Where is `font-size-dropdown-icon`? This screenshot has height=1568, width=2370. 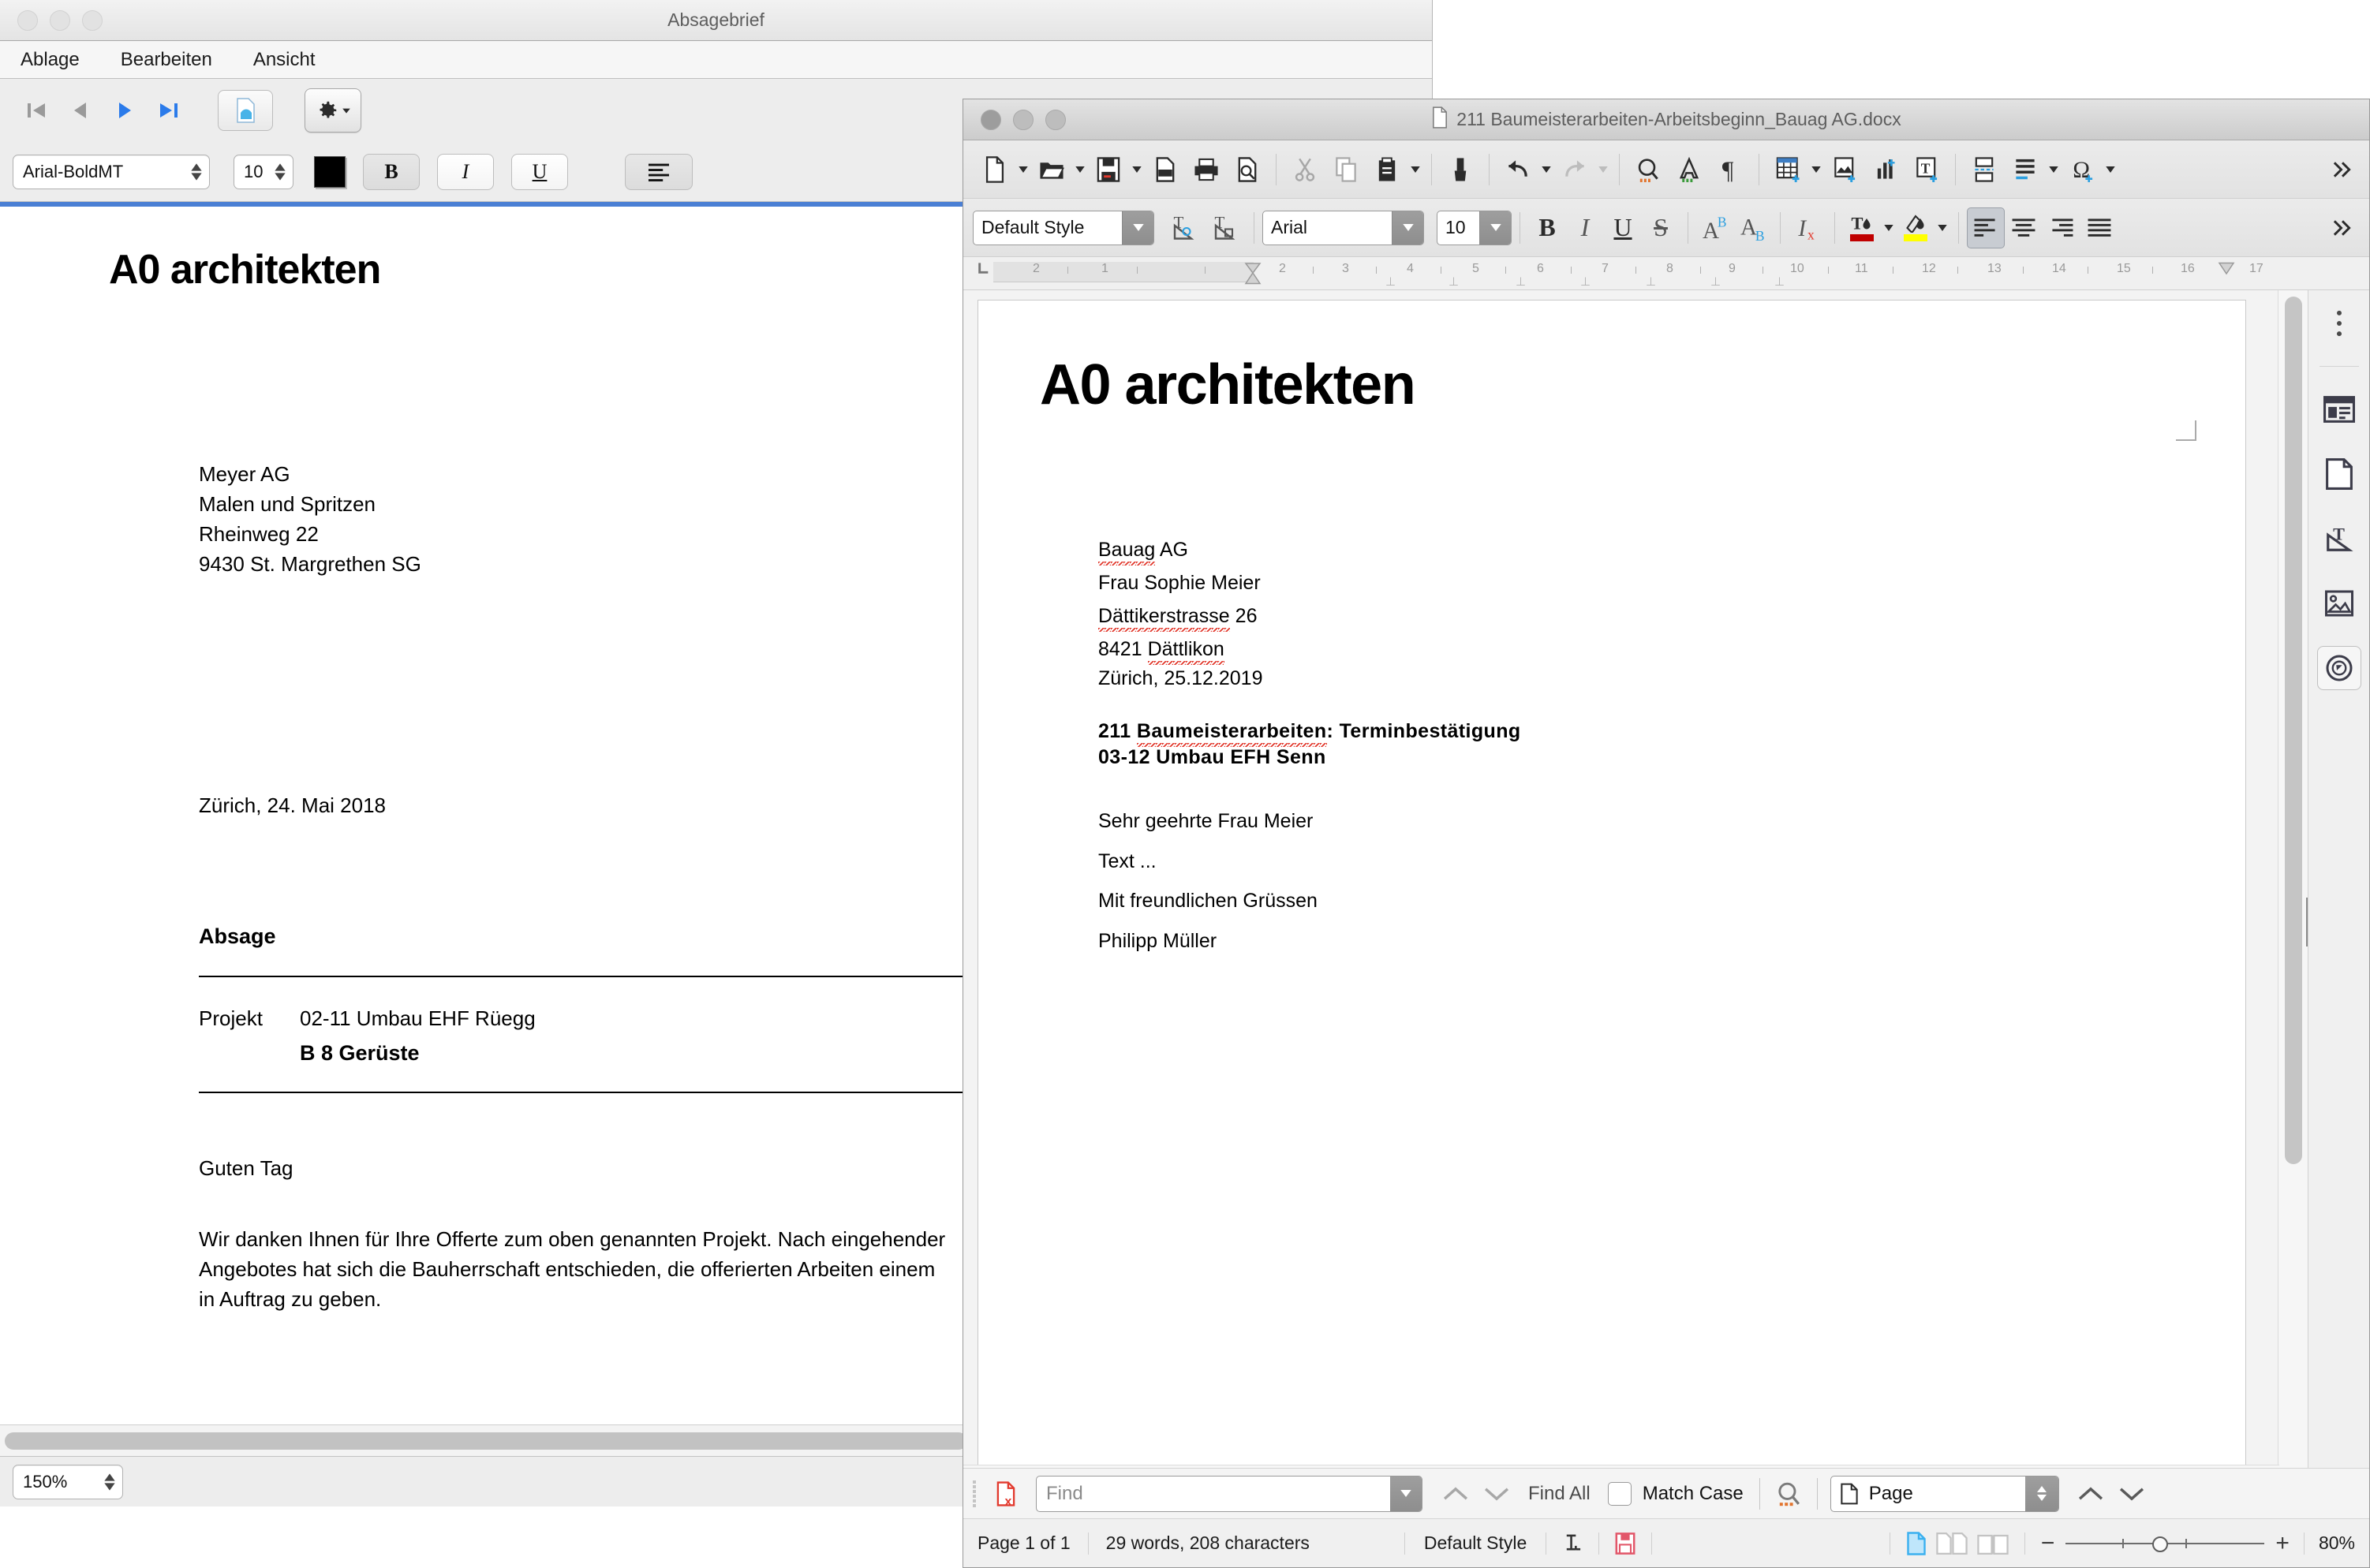 font-size-dropdown-icon is located at coordinates (1495, 228).